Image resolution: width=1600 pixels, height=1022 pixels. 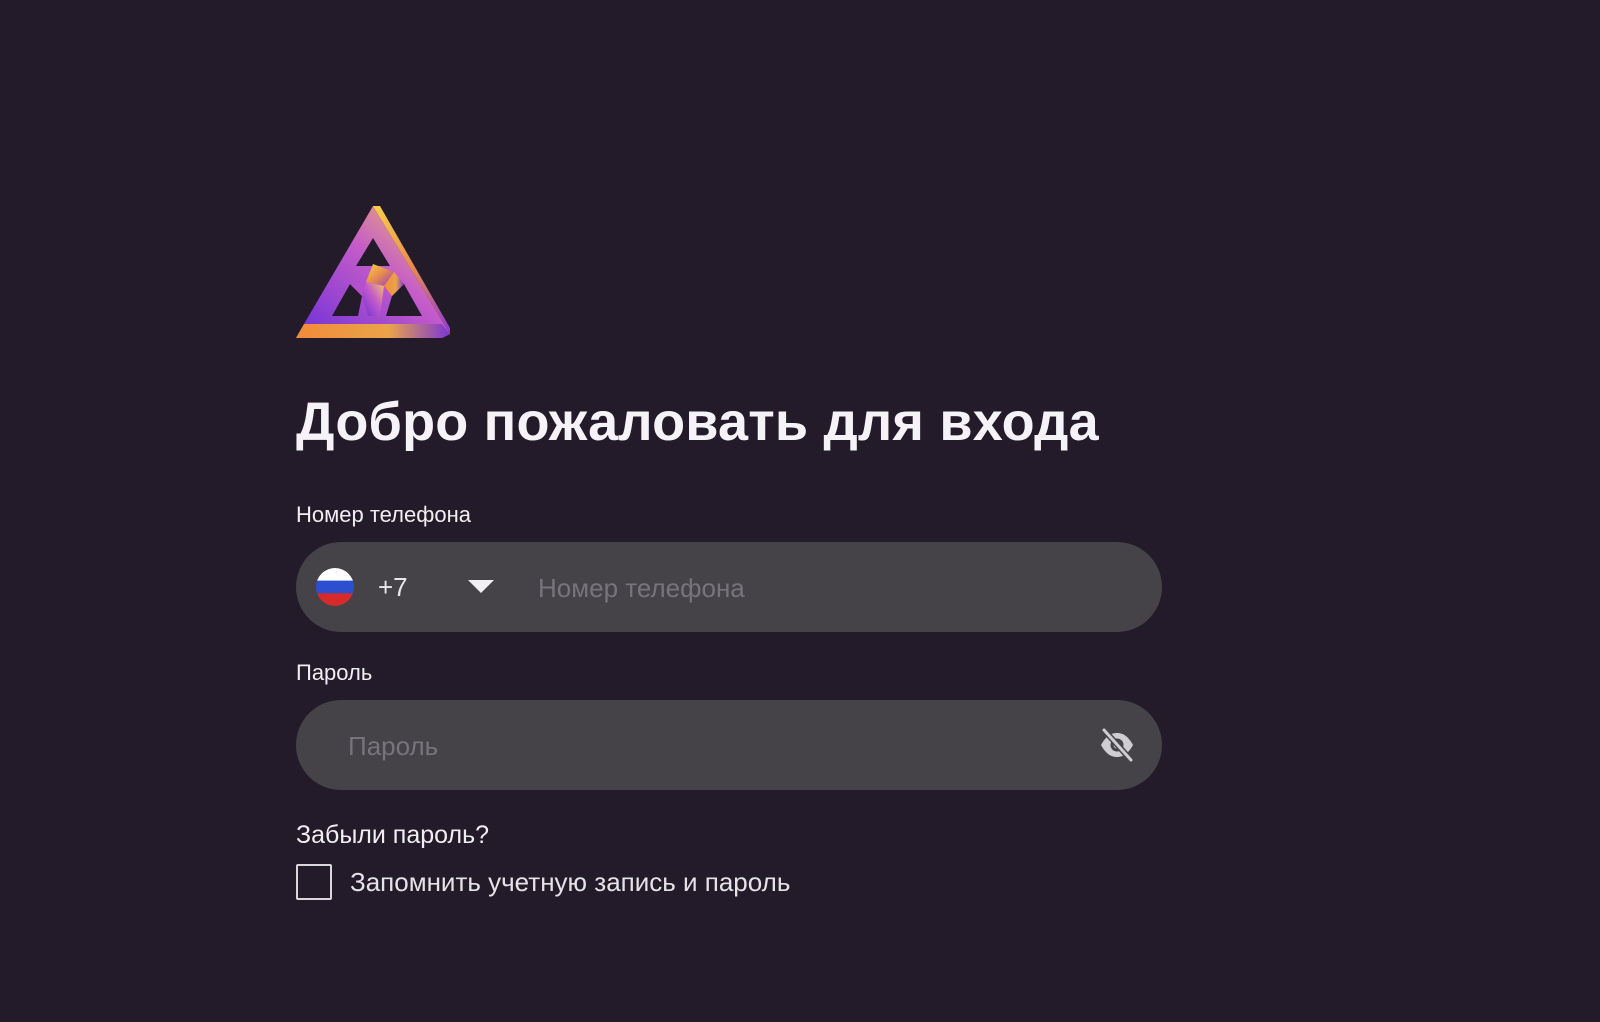 I want to click on remember-me-row: Запомнить учетную запись и пароль, so click(x=729, y=882).